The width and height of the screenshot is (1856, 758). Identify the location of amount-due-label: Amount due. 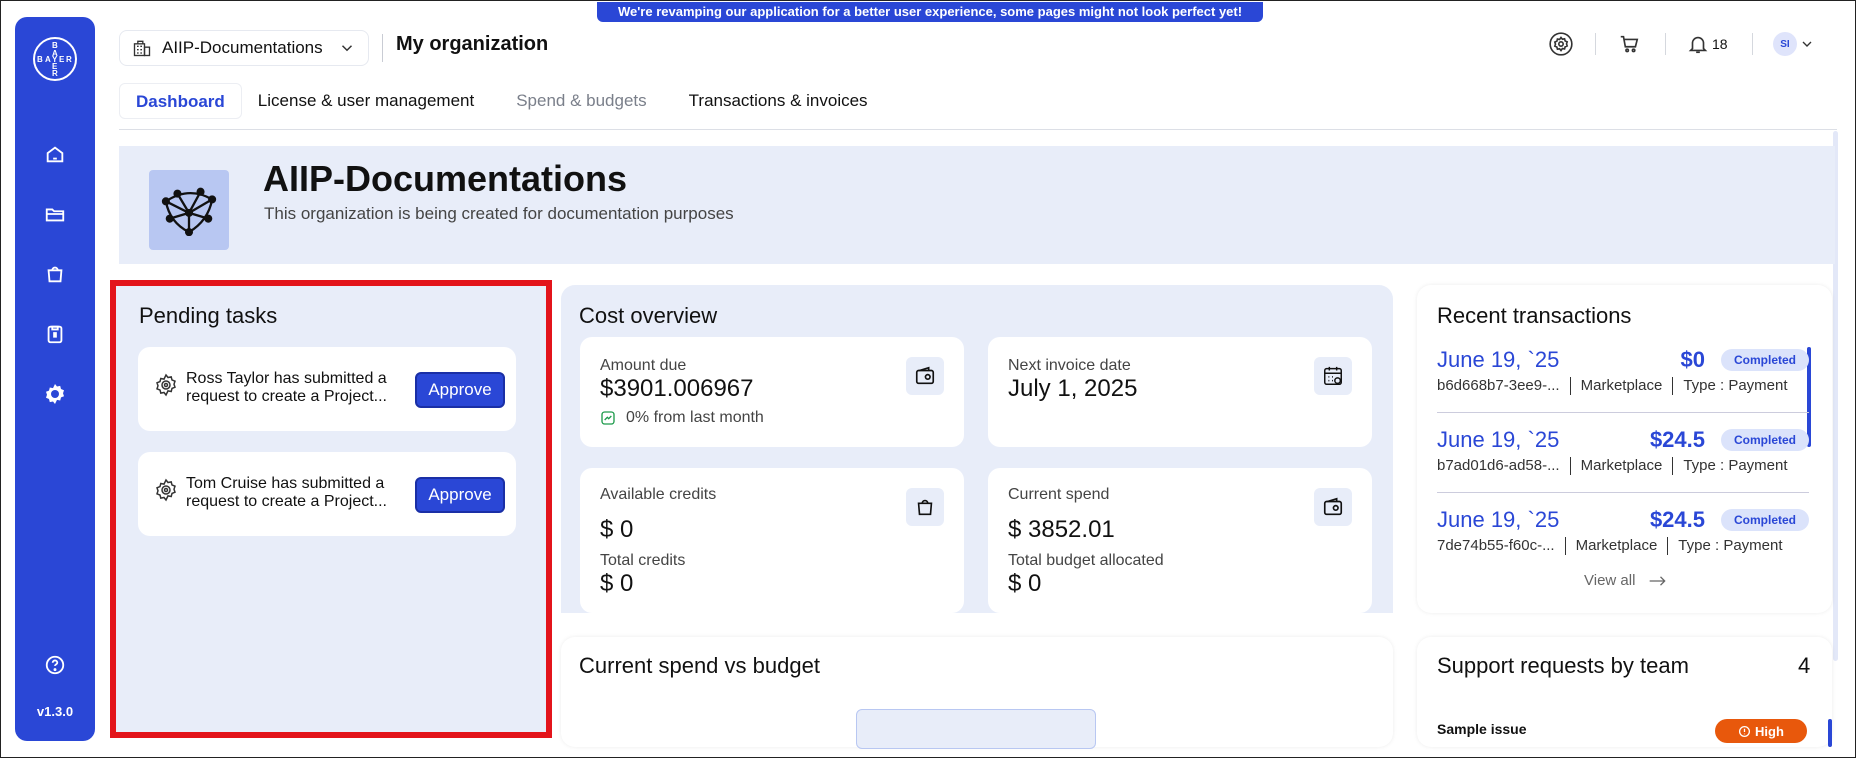
(643, 365).